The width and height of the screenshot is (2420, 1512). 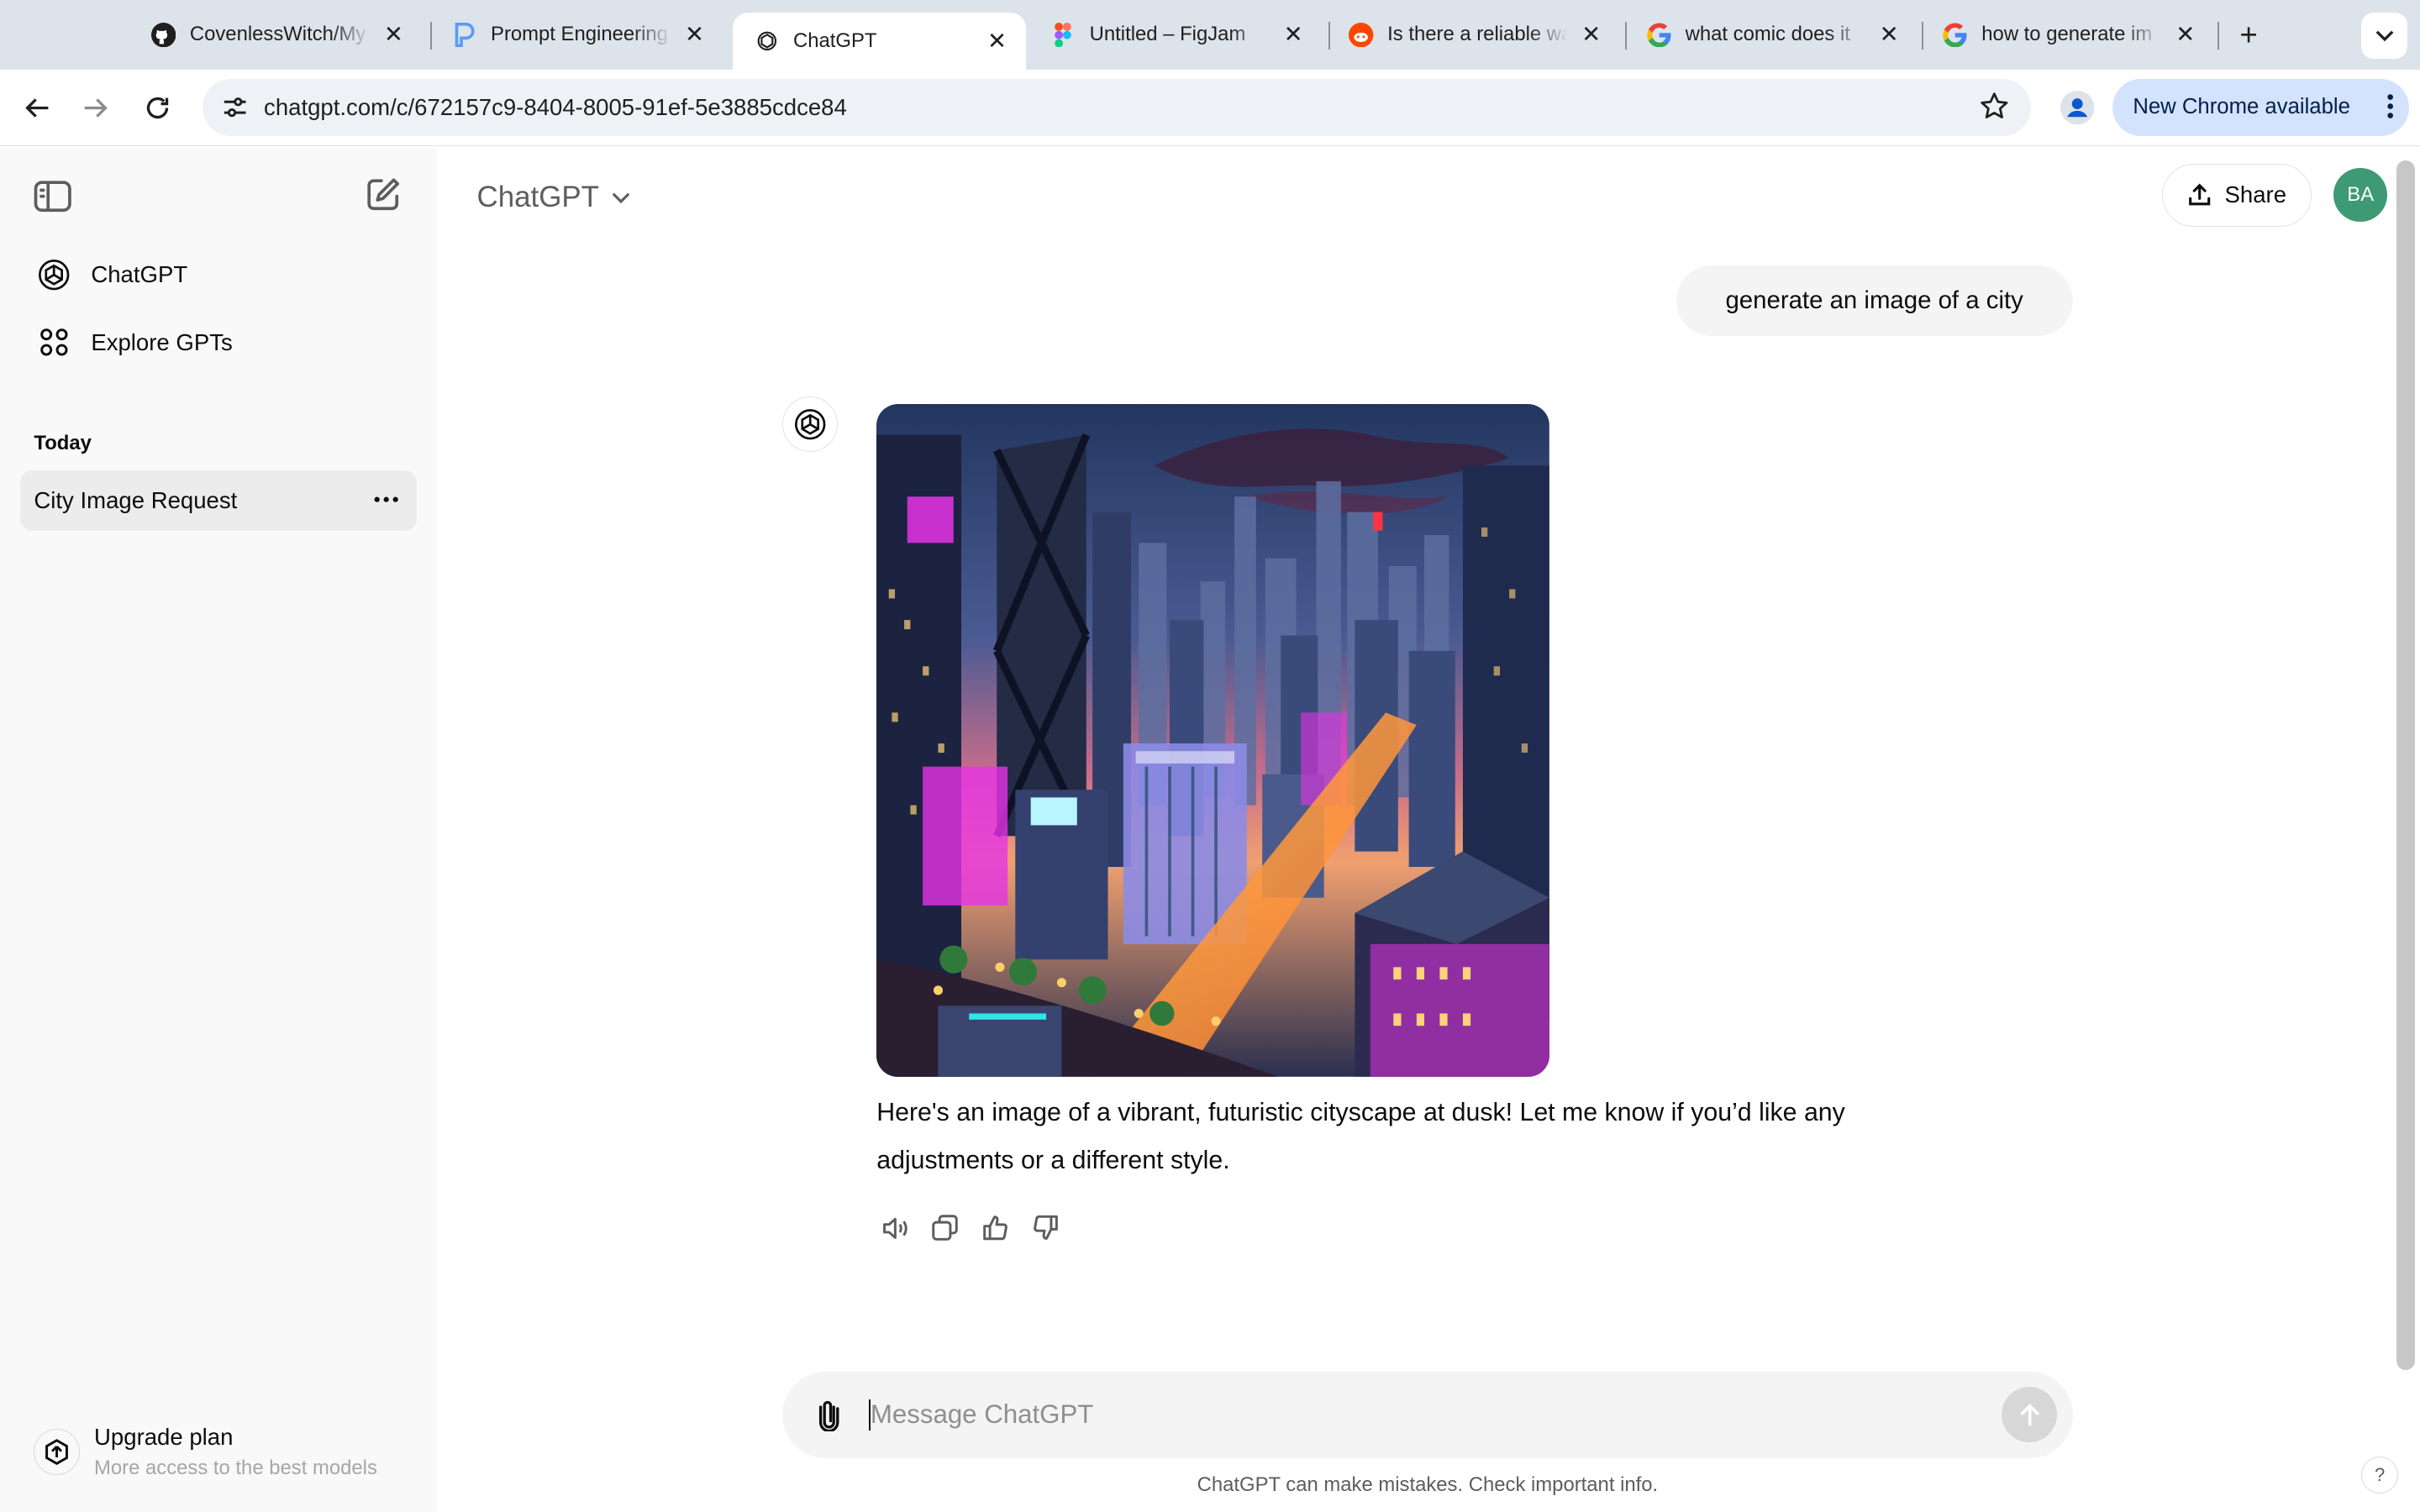 What do you see at coordinates (136, 499) in the screenshot?
I see `chat-history-title: City Image Request` at bounding box center [136, 499].